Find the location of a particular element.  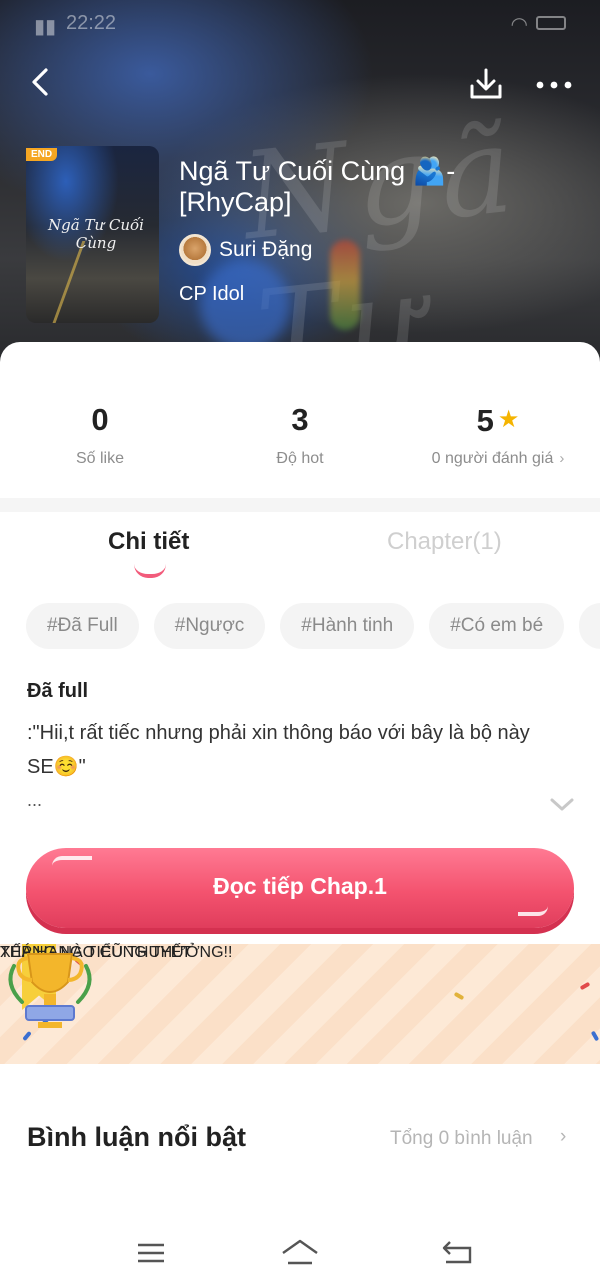

wifi-icon: ◠ is located at coordinates (519, 25).